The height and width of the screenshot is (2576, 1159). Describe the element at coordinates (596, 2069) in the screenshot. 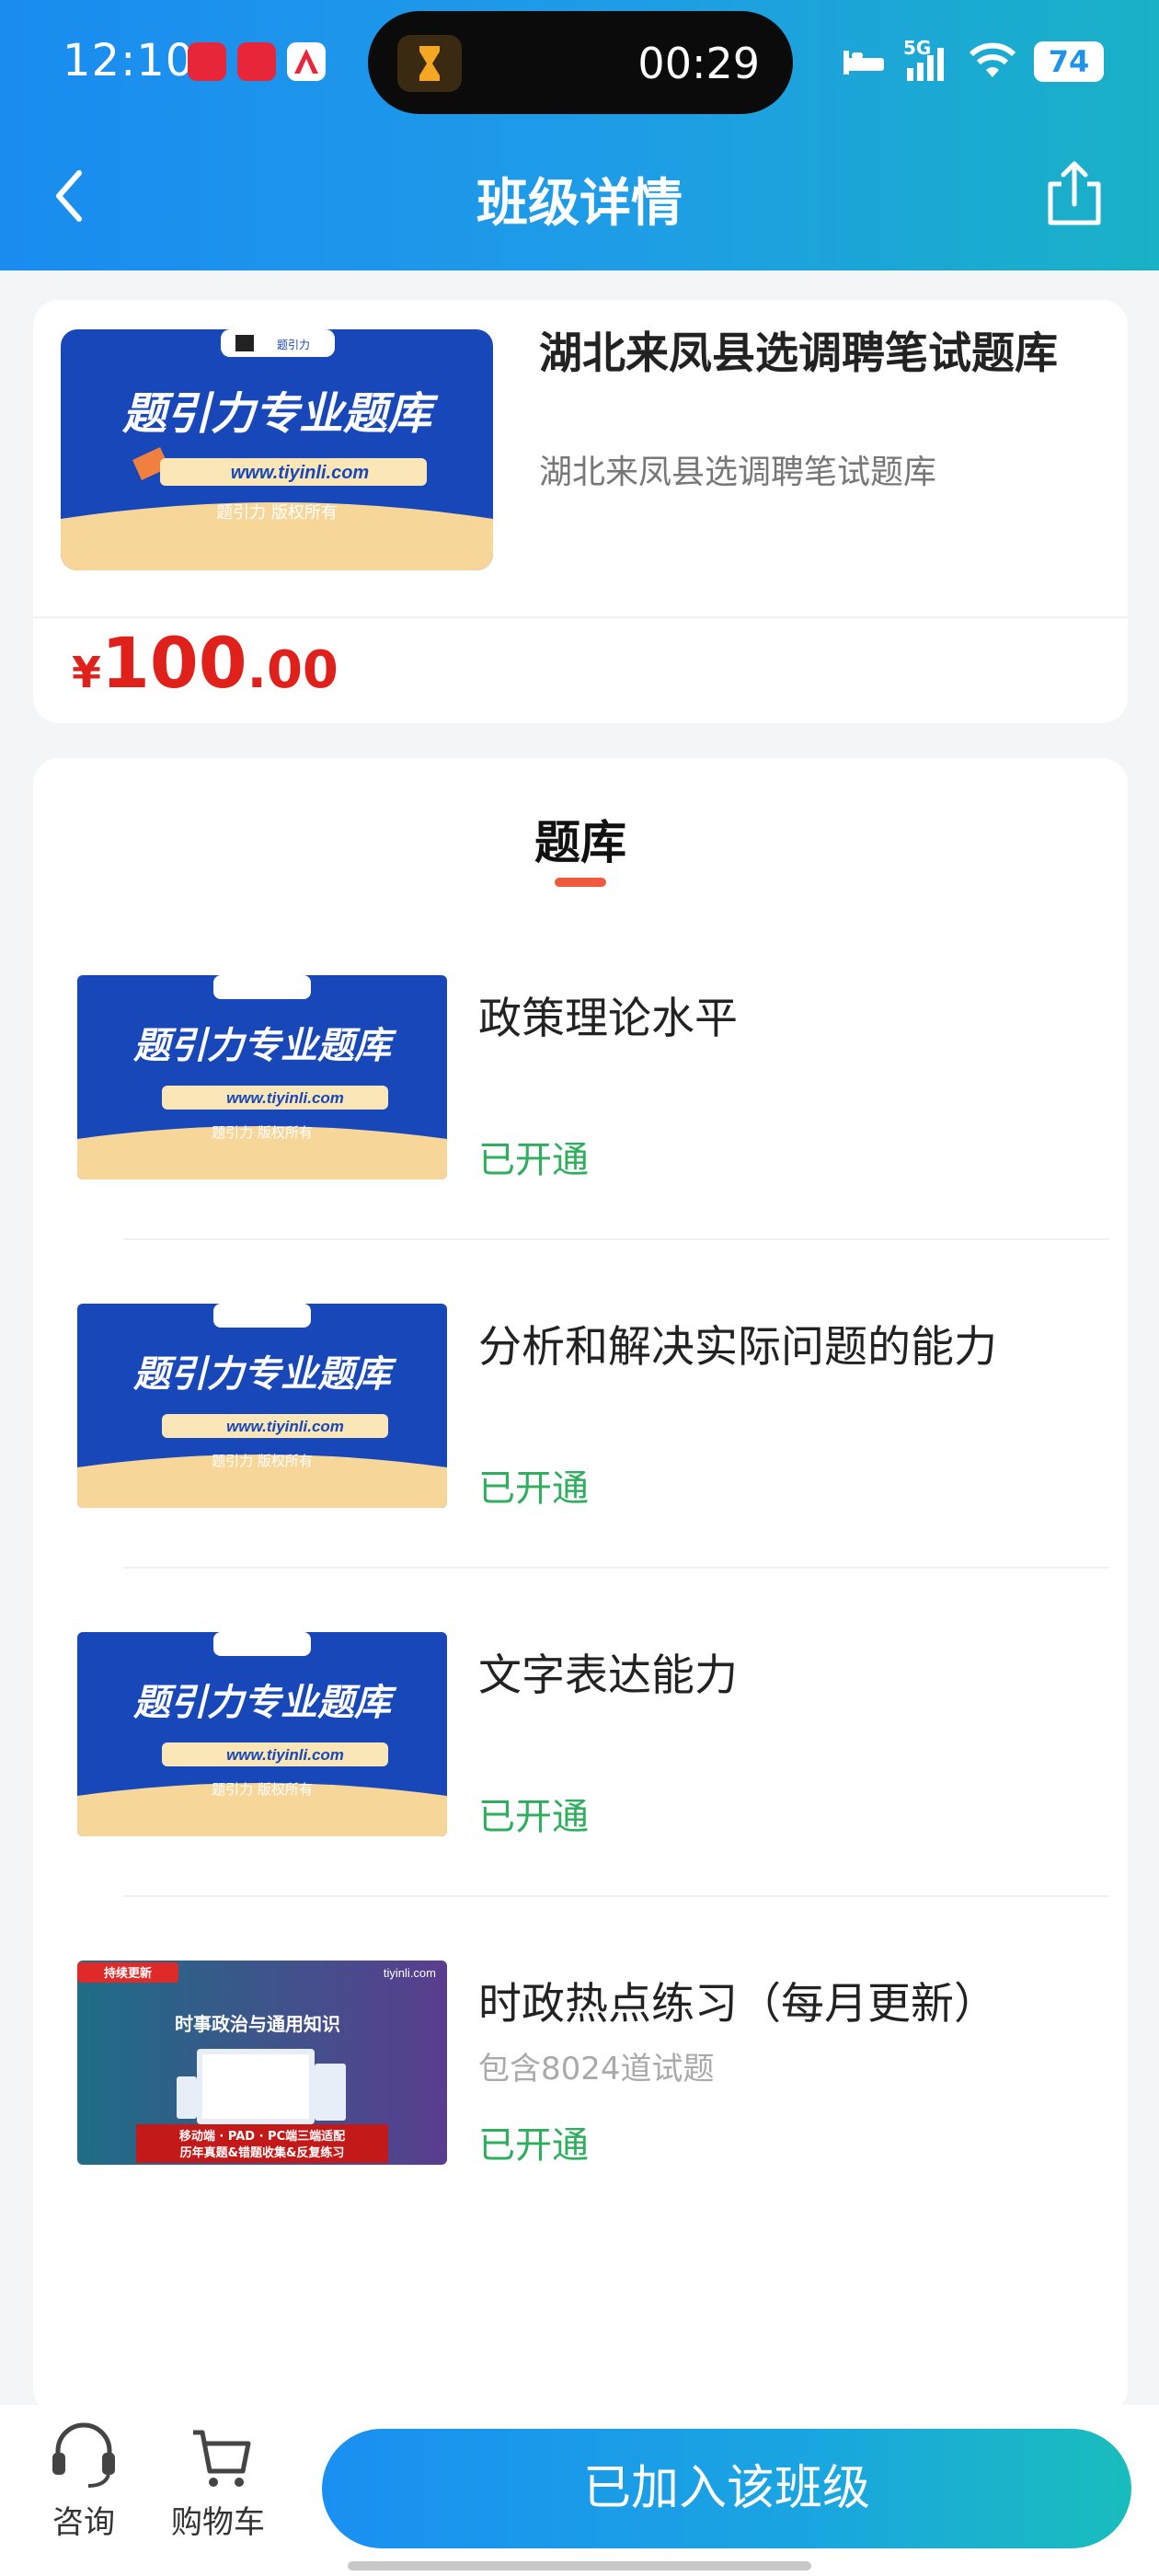

I see `bank-question-count: 包含8024道试题` at that location.